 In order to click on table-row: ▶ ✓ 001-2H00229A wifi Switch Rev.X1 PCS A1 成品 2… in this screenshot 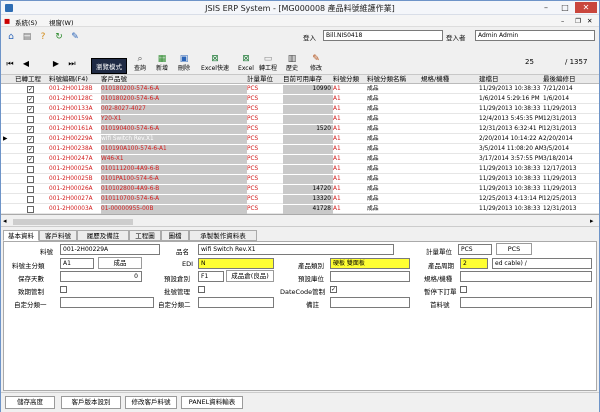, I will do `click(300, 139)`.